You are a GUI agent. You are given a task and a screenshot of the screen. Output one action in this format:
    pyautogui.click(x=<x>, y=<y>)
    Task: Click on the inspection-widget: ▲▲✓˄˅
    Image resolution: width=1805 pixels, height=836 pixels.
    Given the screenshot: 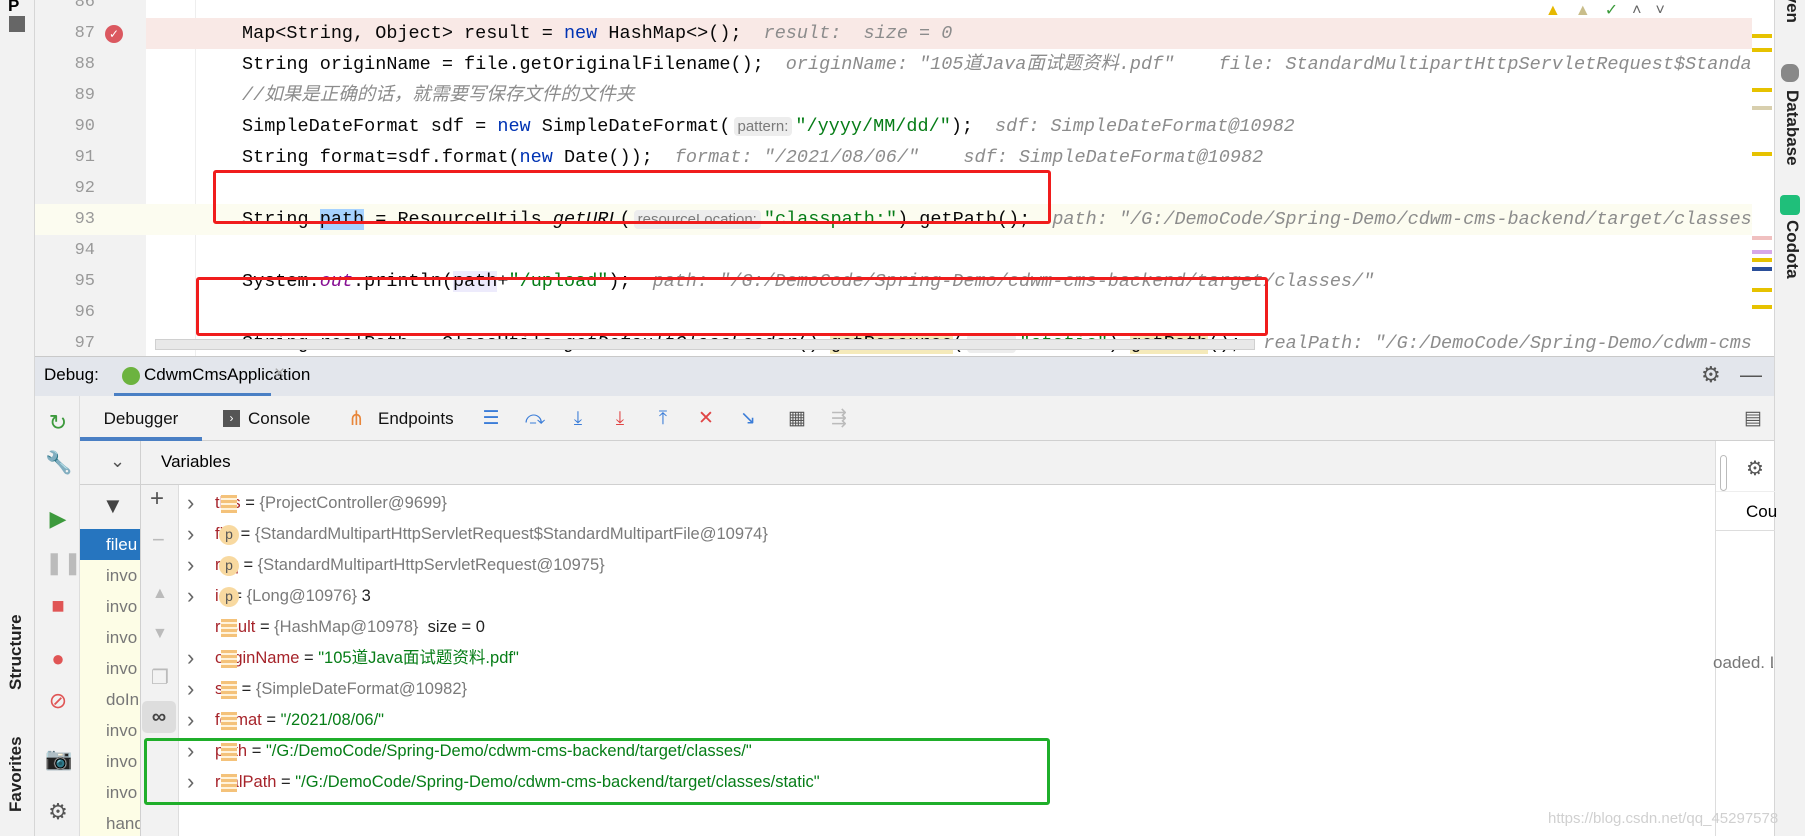 What is the action you would take?
    pyautogui.click(x=1650, y=9)
    